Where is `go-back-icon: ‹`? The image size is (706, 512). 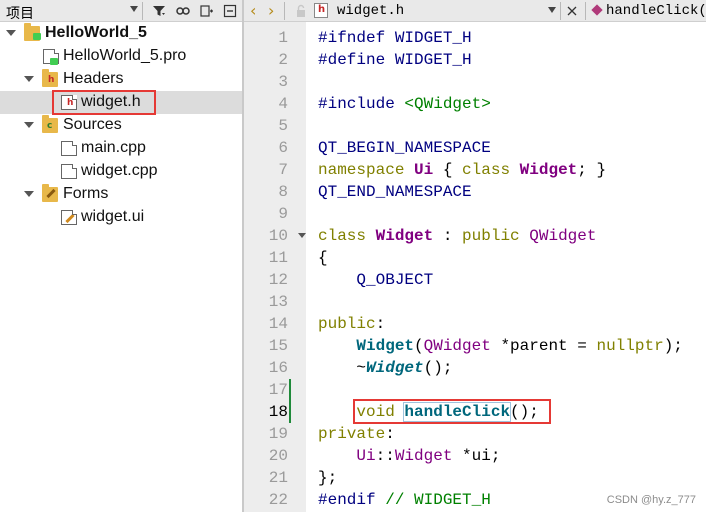 go-back-icon: ‹ is located at coordinates (253, 11).